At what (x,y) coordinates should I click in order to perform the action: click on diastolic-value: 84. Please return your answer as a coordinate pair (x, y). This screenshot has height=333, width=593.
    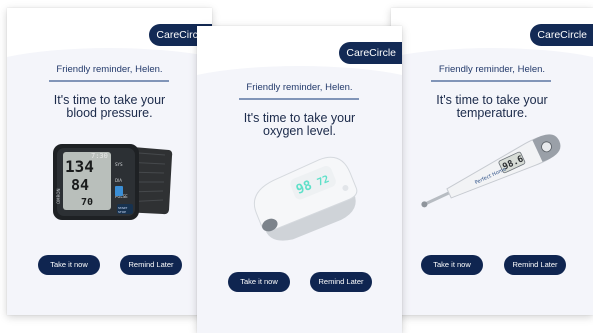
    Looking at the image, I should click on (80, 185).